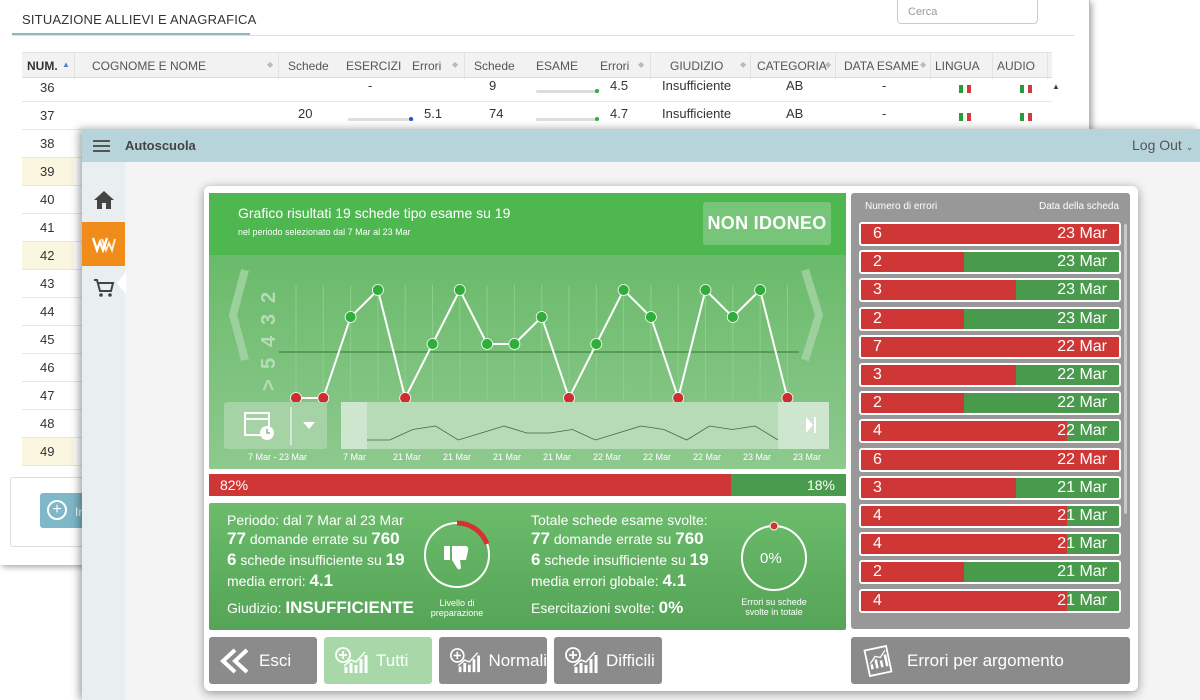 This screenshot has height=700, width=1200. Describe the element at coordinates (967, 12) in the screenshot. I see `search-input: Cerca` at that location.